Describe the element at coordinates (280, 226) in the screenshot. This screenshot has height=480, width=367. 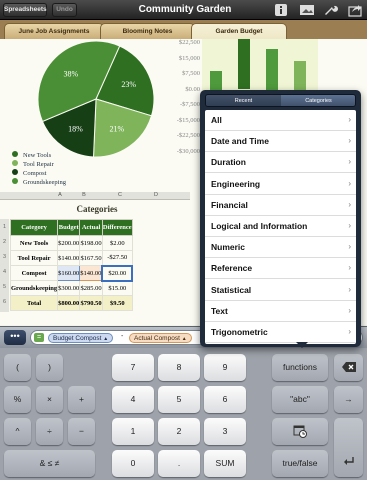
I see `category-item: Logical and Information ›` at that location.